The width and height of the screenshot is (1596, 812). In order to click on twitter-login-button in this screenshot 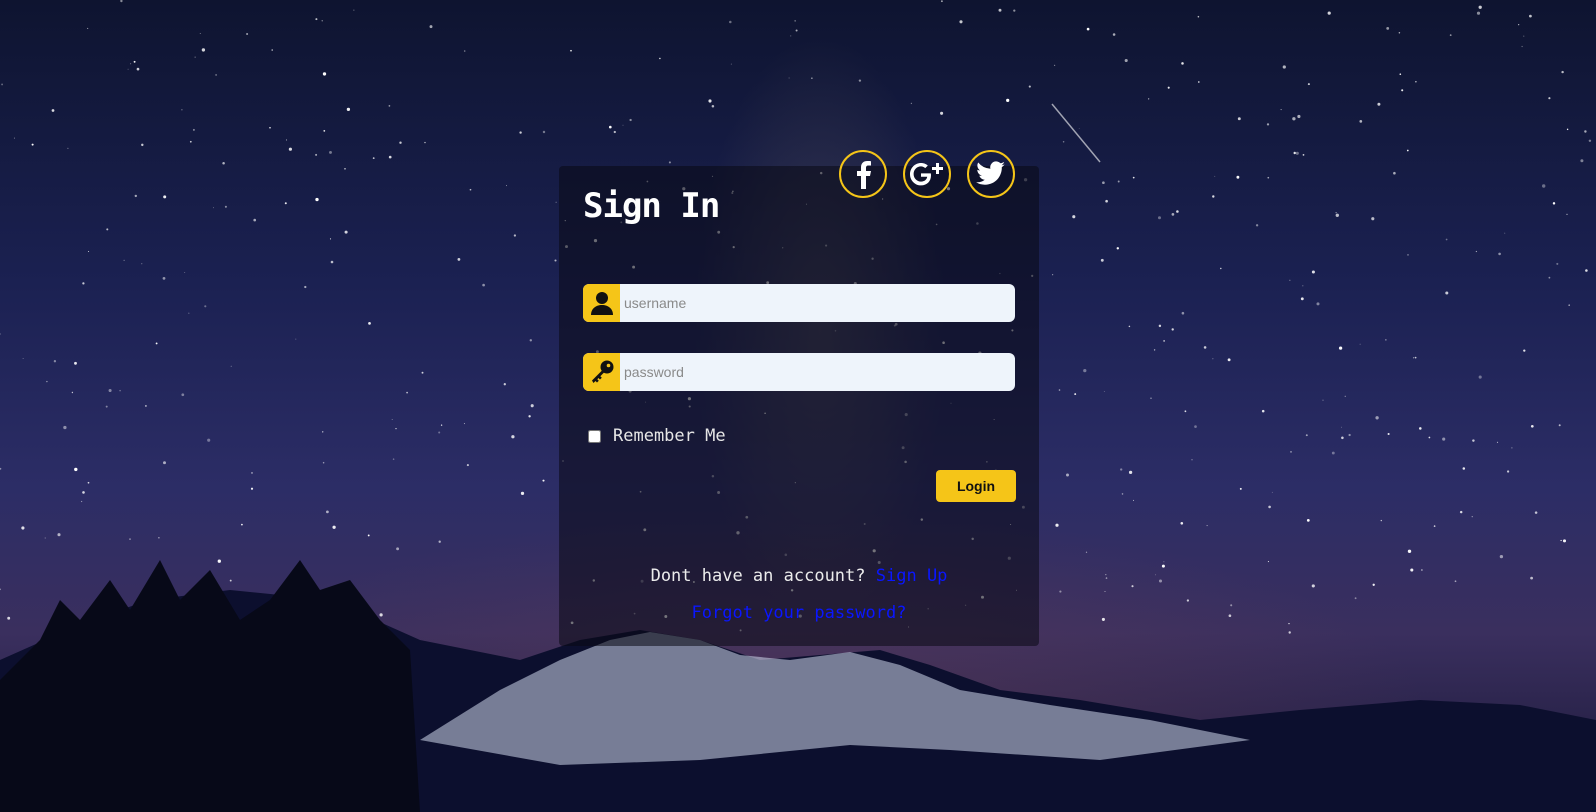, I will do `click(991, 174)`.